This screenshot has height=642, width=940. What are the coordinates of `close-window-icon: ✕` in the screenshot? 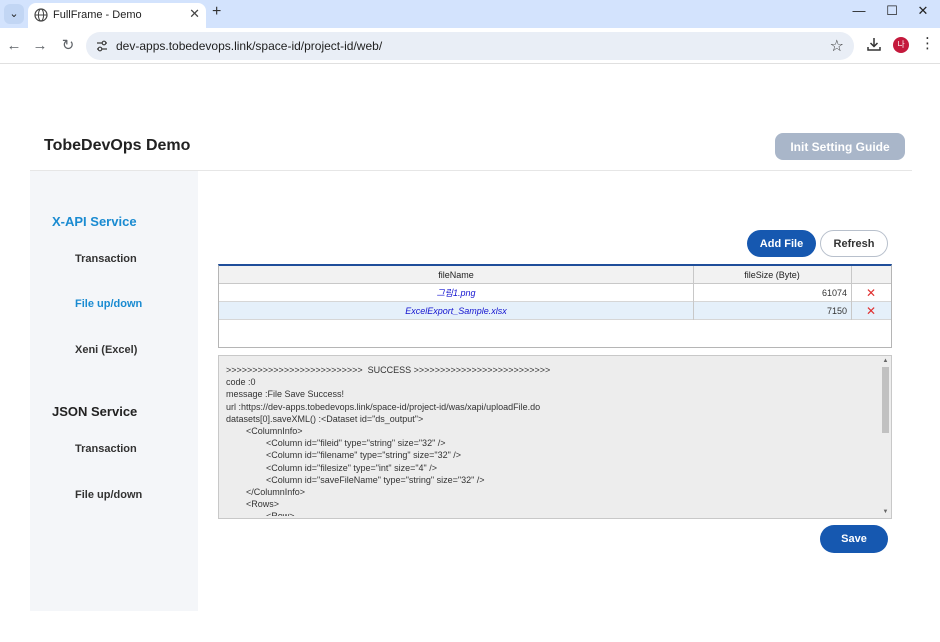 It's located at (923, 11).